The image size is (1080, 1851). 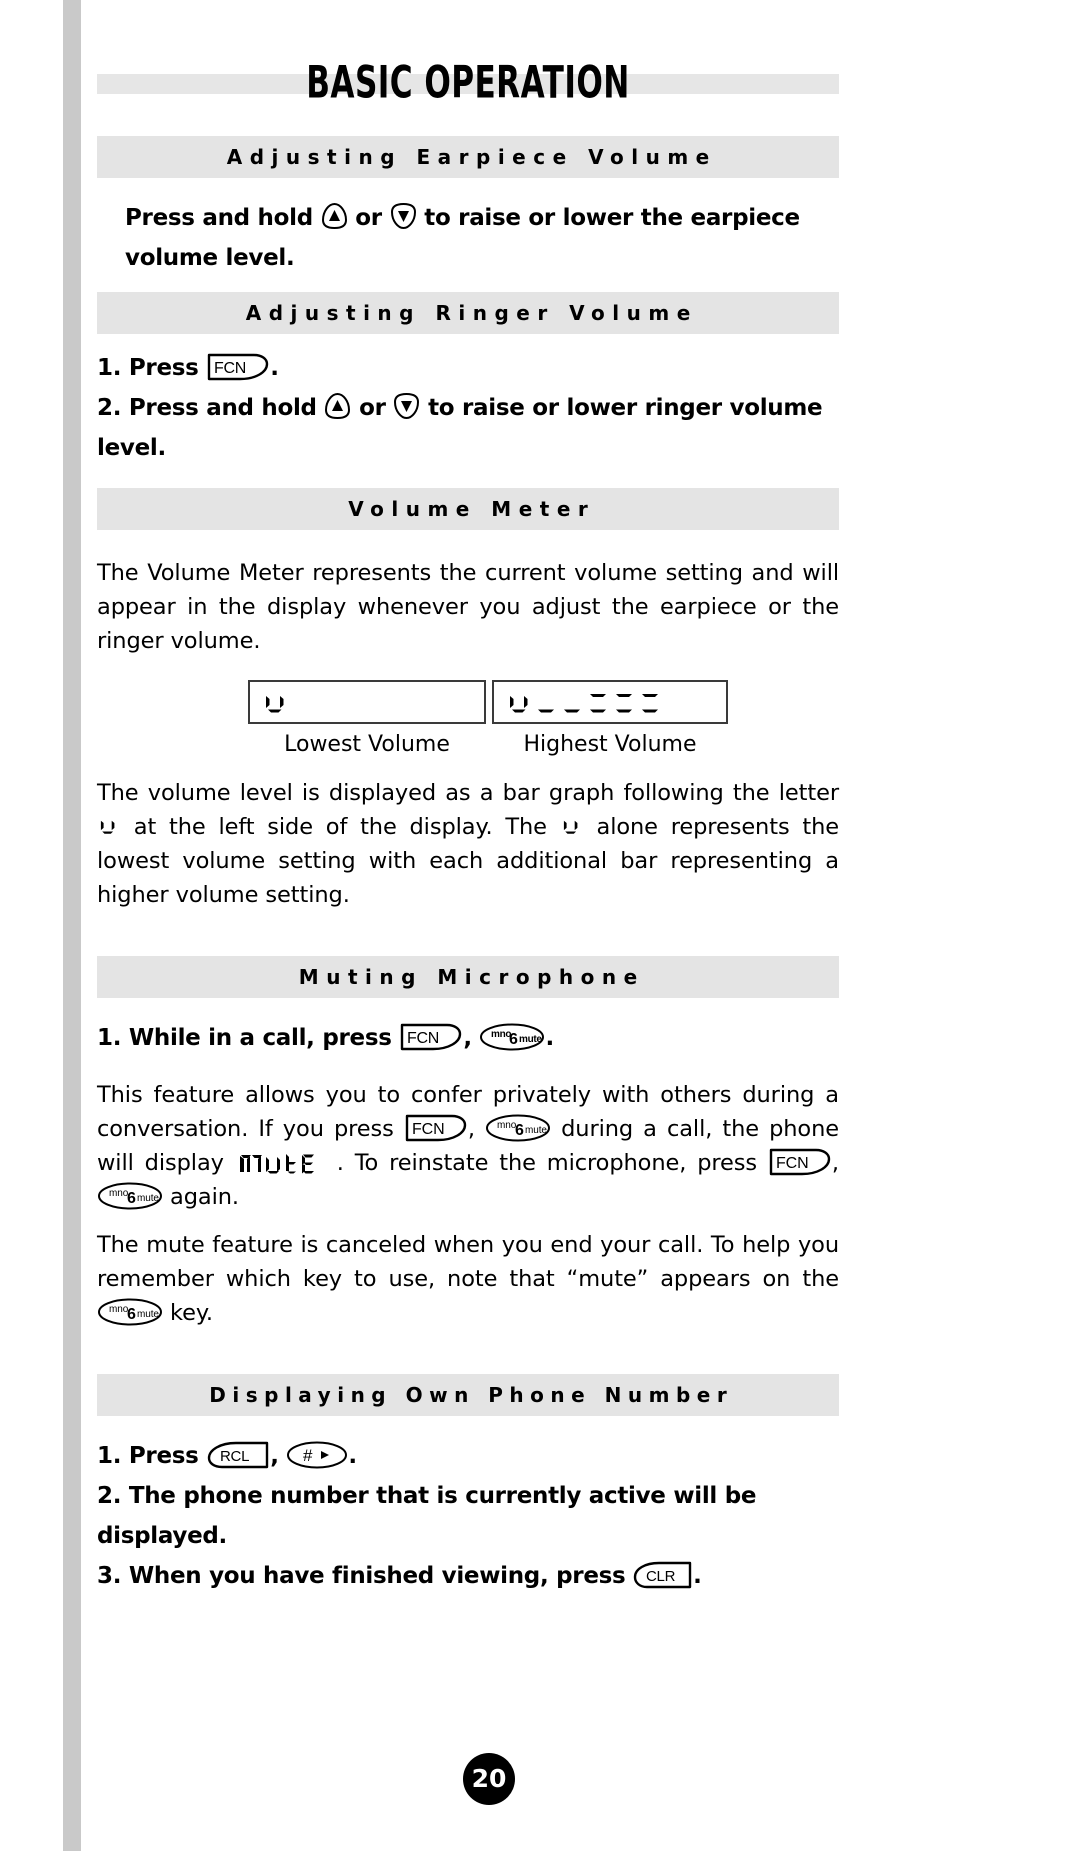 I want to click on mute-p1-text-5: ,, so click(x=835, y=1163).